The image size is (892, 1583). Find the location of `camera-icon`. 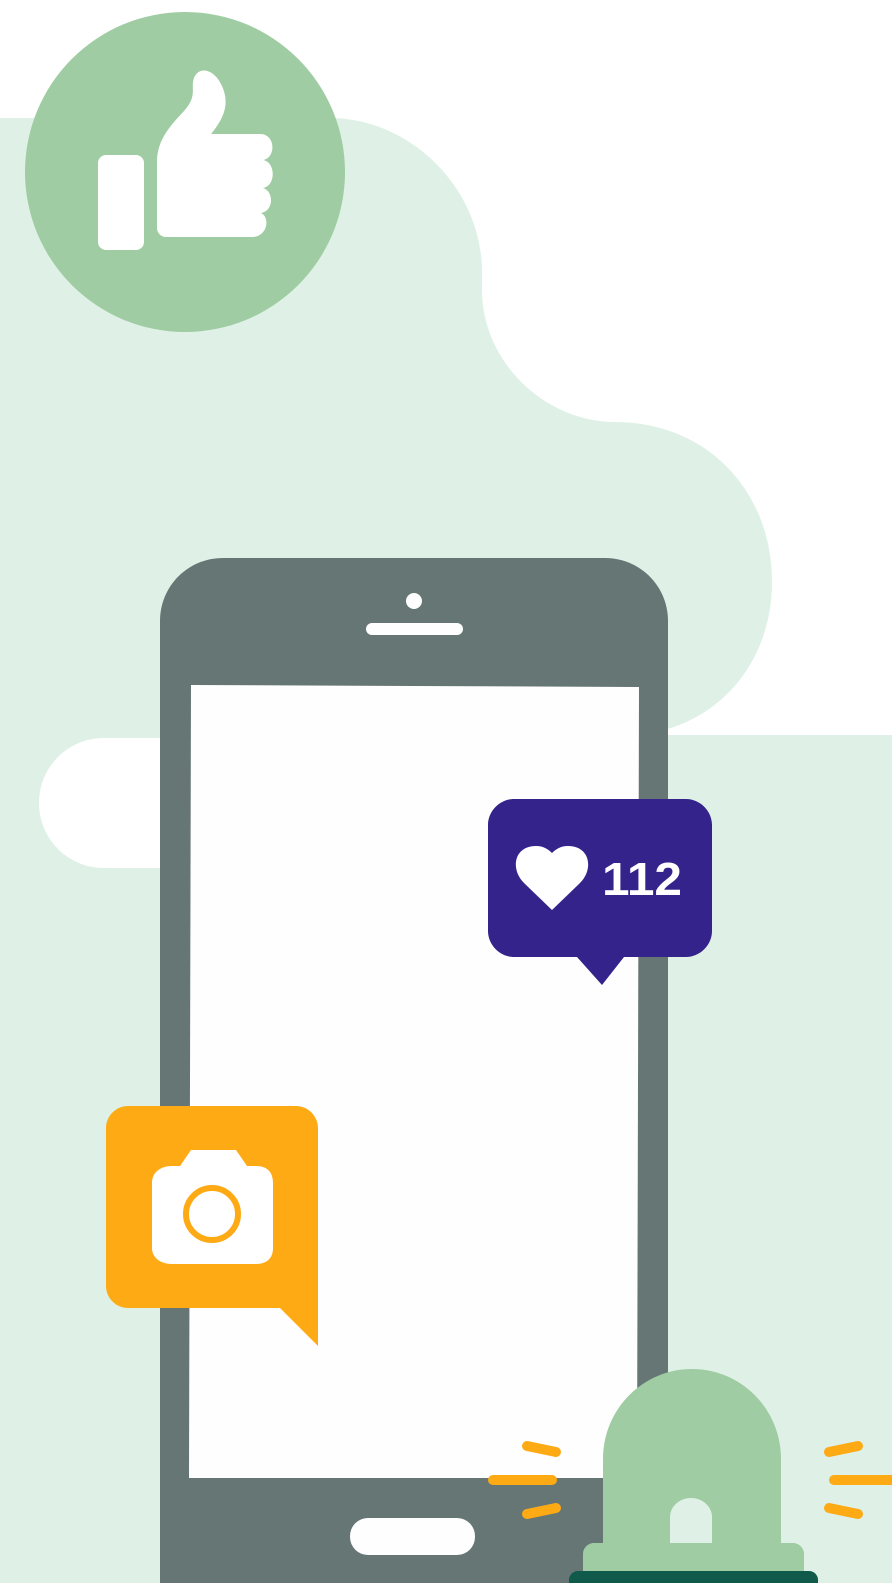

camera-icon is located at coordinates (212, 1207).